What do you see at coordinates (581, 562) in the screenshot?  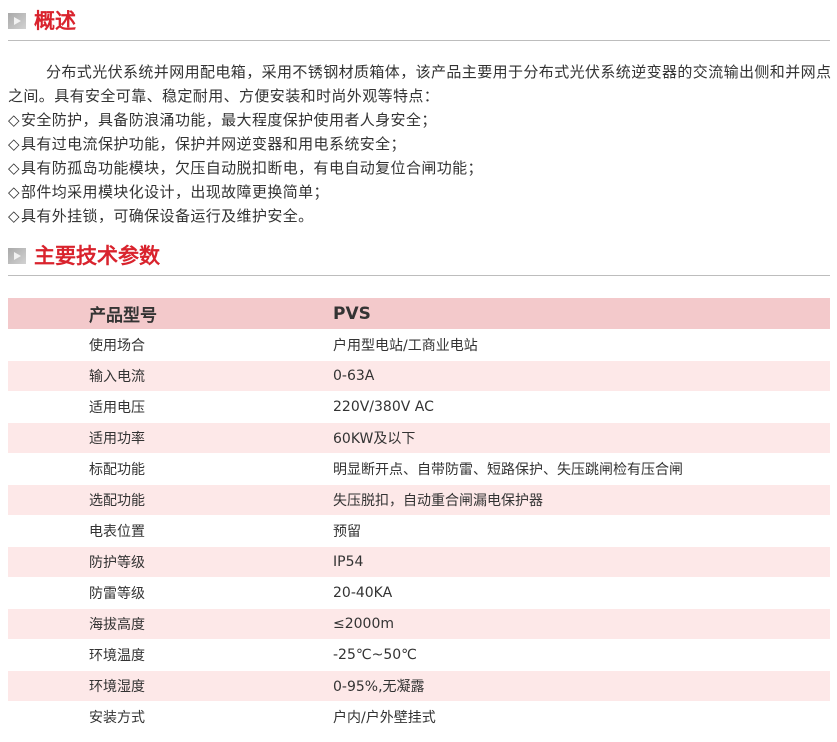 I see `param-value: IP54` at bounding box center [581, 562].